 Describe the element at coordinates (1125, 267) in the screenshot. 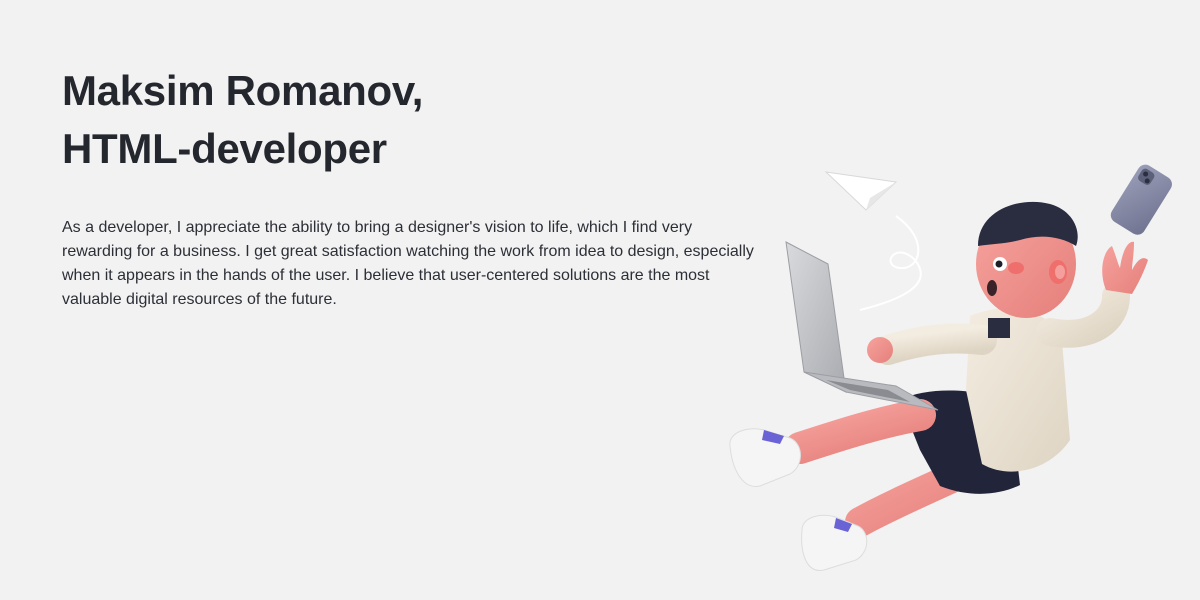

I see `hand-icon` at that location.